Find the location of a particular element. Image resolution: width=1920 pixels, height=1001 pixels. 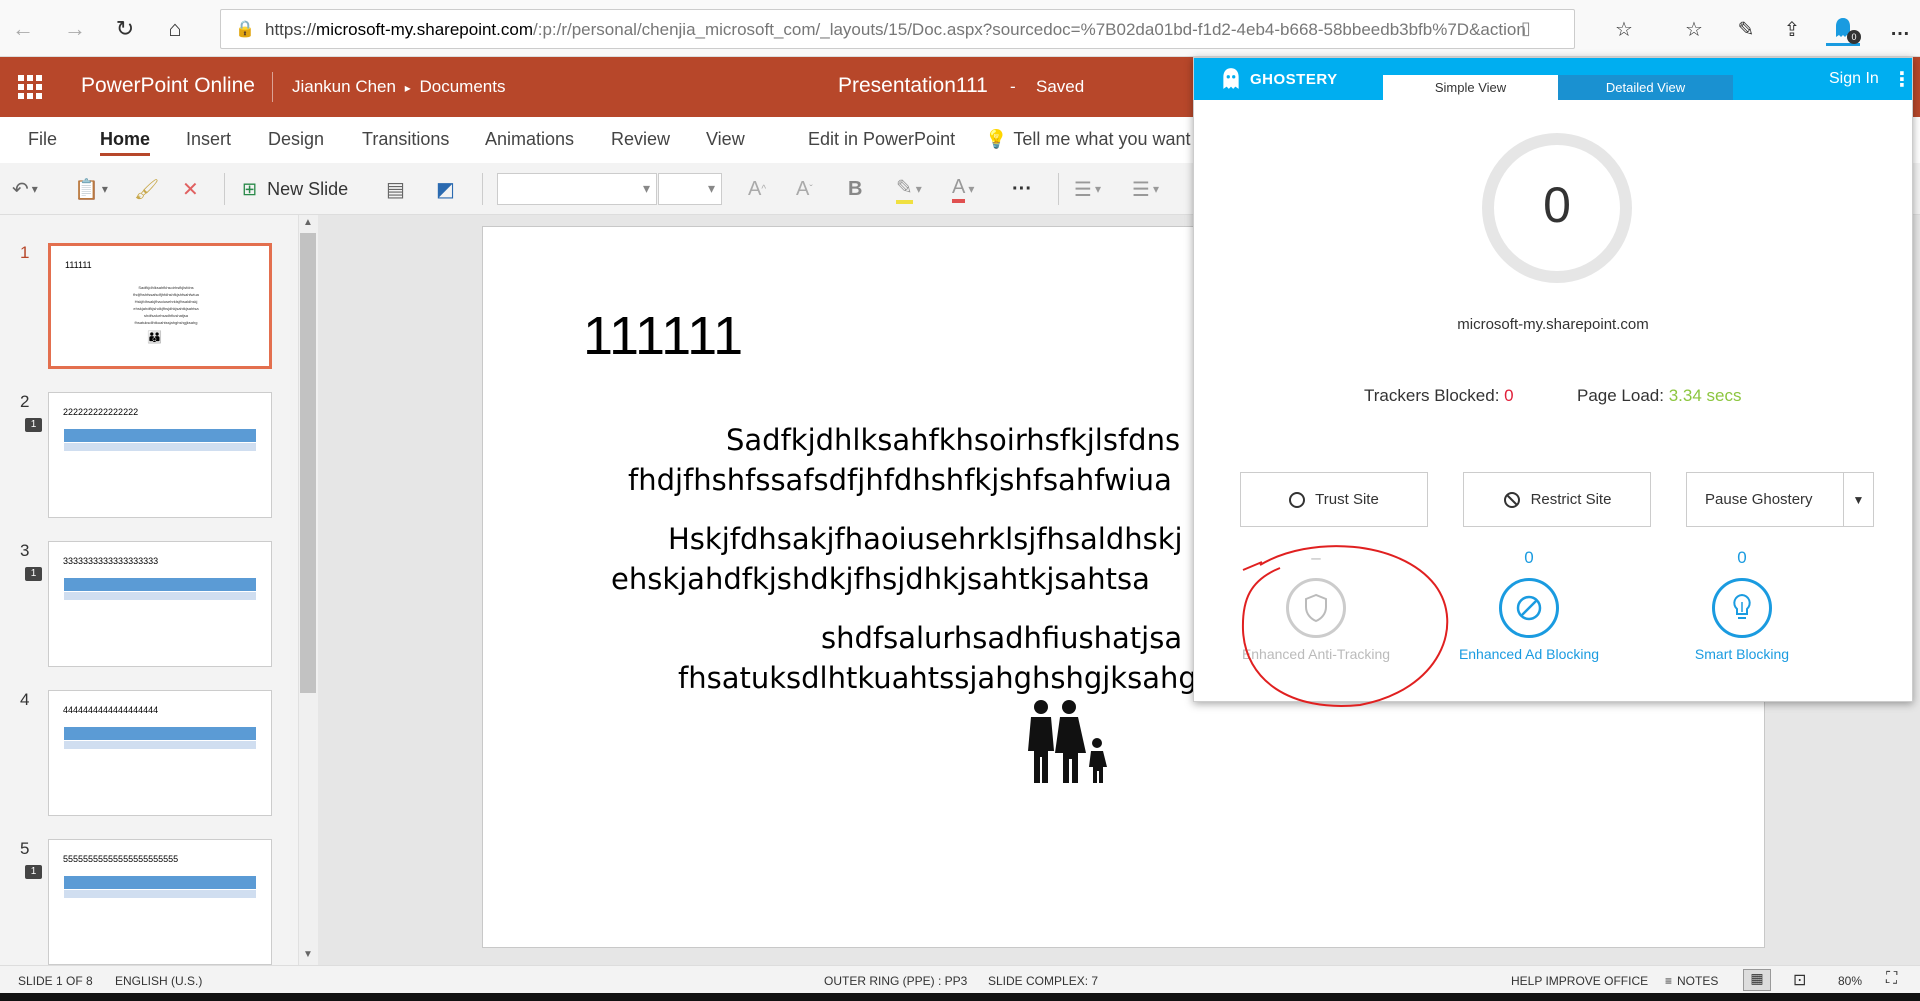

kebab-menu-icon: ⋮ is located at coordinates (1902, 79).